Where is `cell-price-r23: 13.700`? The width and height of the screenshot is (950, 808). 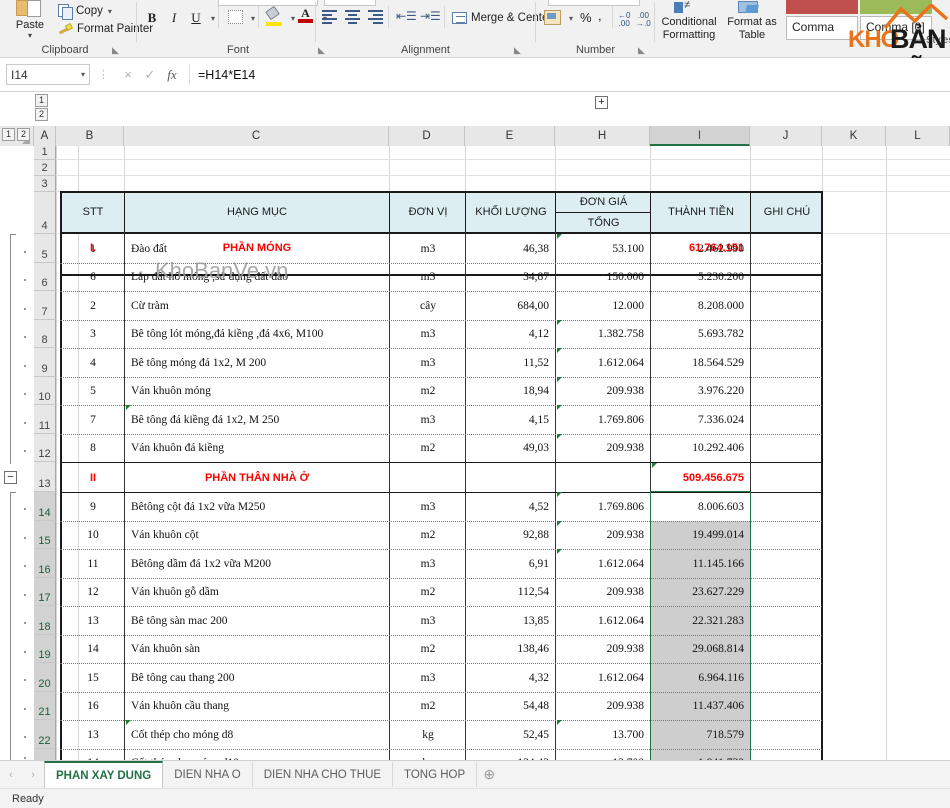
cell-price-r23: 13.700 is located at coordinates (603, 754).